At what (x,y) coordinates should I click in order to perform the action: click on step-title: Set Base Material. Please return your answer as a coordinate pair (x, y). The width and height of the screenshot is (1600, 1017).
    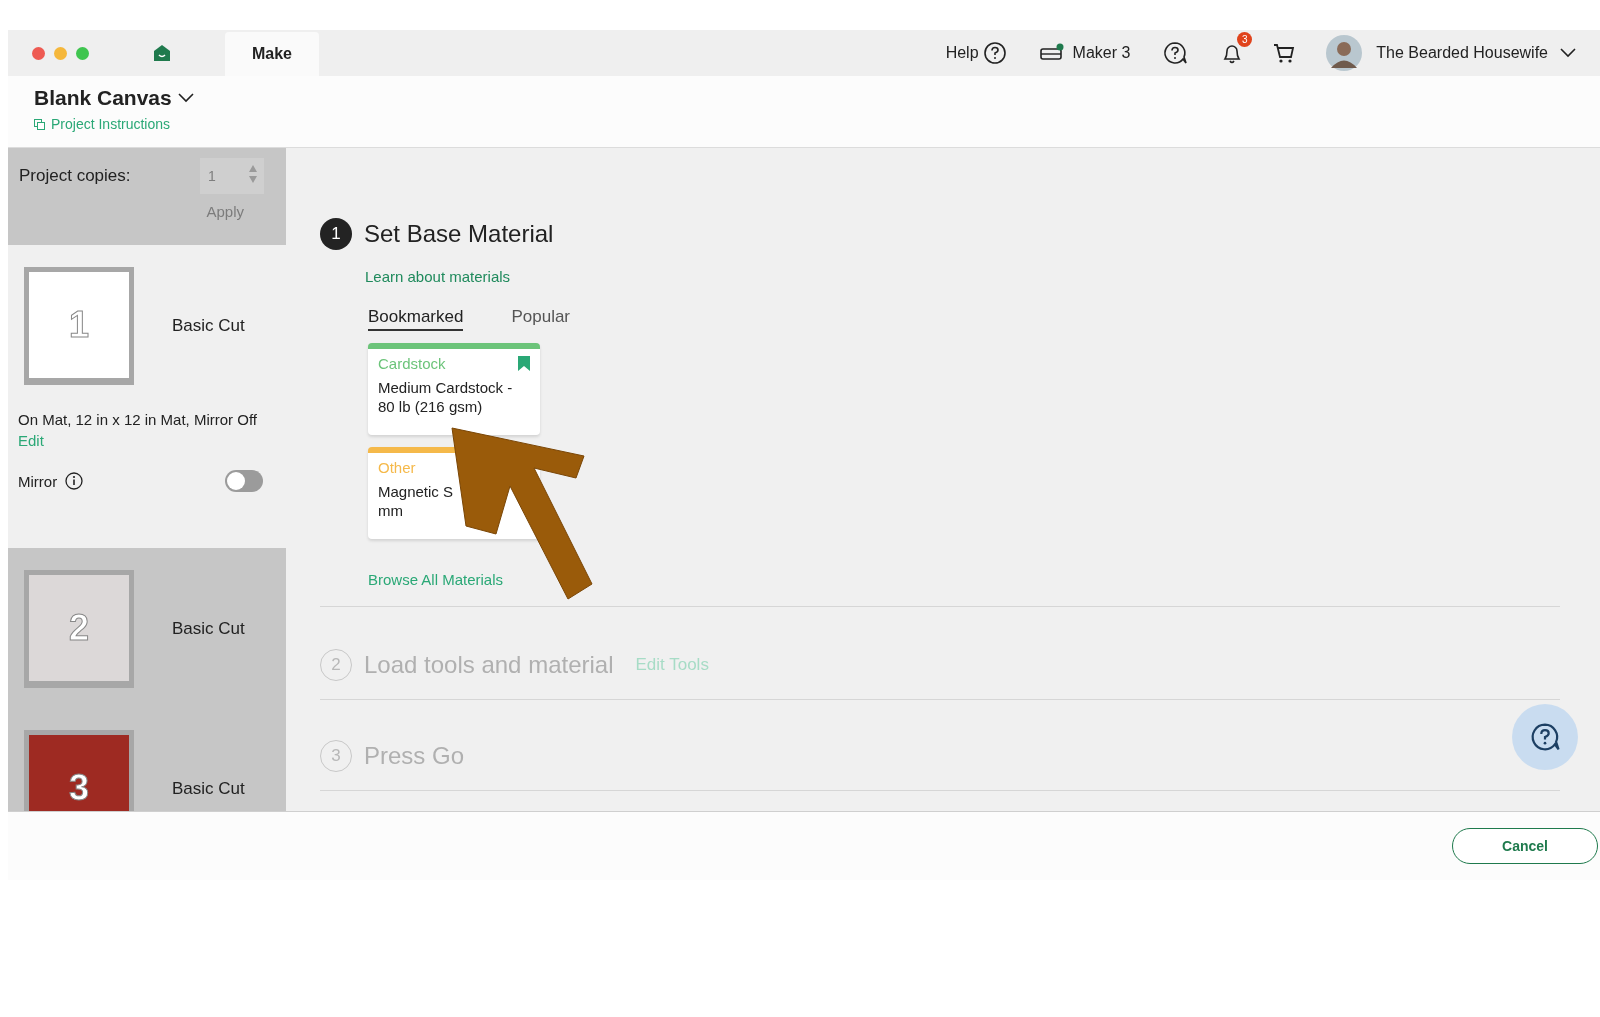
    Looking at the image, I should click on (459, 234).